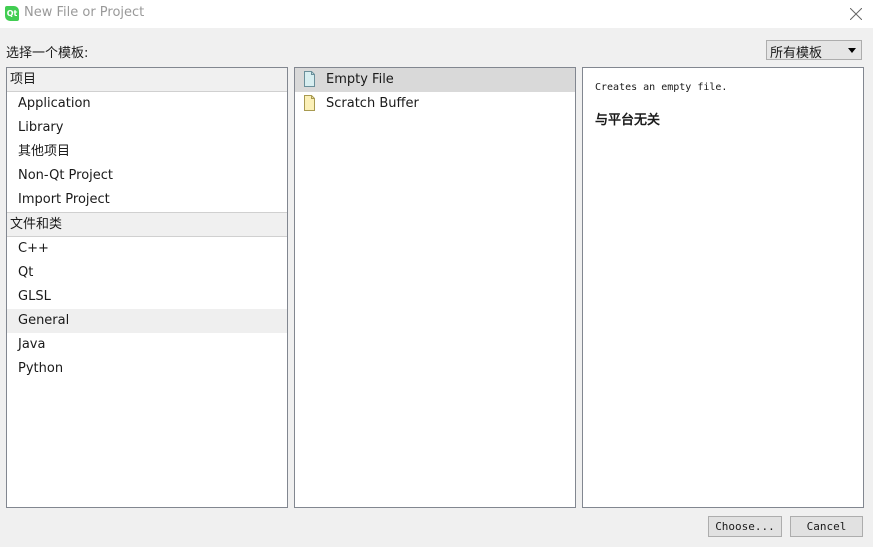 The height and width of the screenshot is (547, 873). I want to click on category-item-cpp: C++, so click(147, 249).